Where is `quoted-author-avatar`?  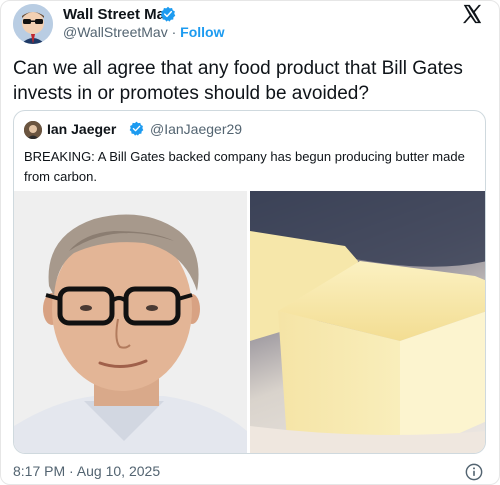 quoted-author-avatar is located at coordinates (33, 130).